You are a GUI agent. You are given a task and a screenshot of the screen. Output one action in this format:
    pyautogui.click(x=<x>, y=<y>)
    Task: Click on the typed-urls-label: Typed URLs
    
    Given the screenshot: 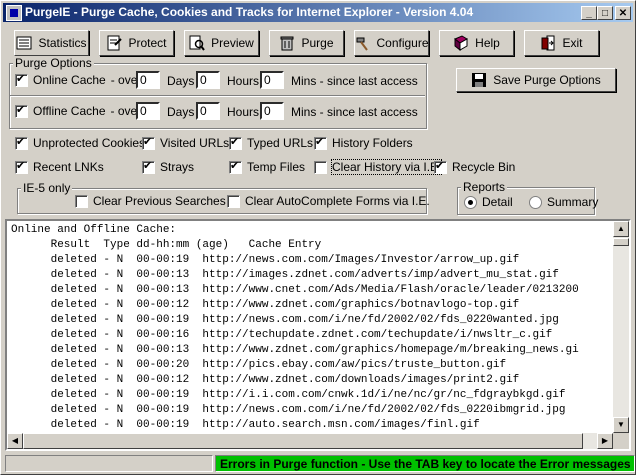 What is the action you would take?
    pyautogui.click(x=280, y=143)
    